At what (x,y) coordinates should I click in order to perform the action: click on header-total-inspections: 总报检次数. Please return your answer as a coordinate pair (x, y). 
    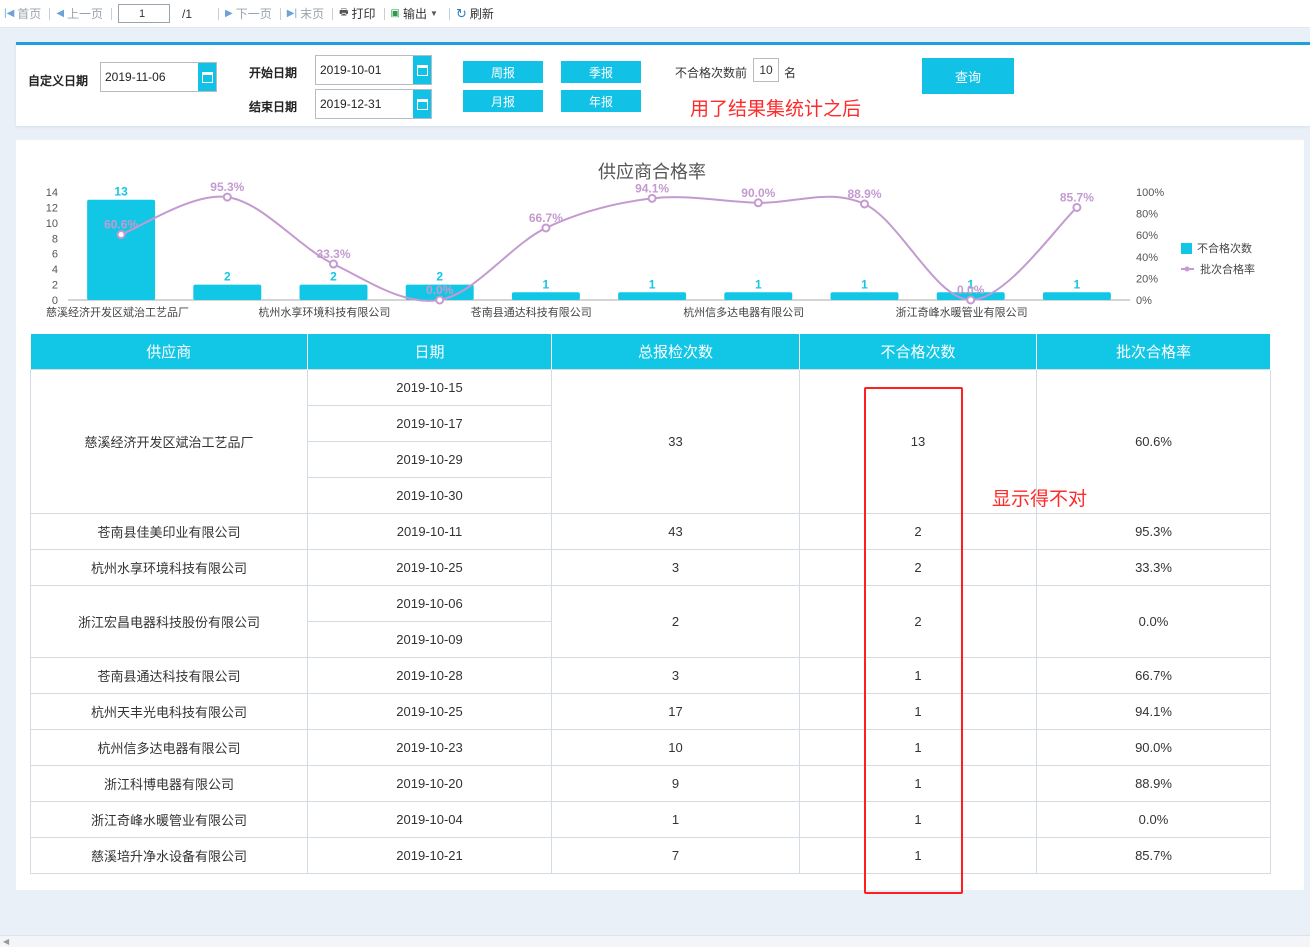
    Looking at the image, I should click on (675, 351).